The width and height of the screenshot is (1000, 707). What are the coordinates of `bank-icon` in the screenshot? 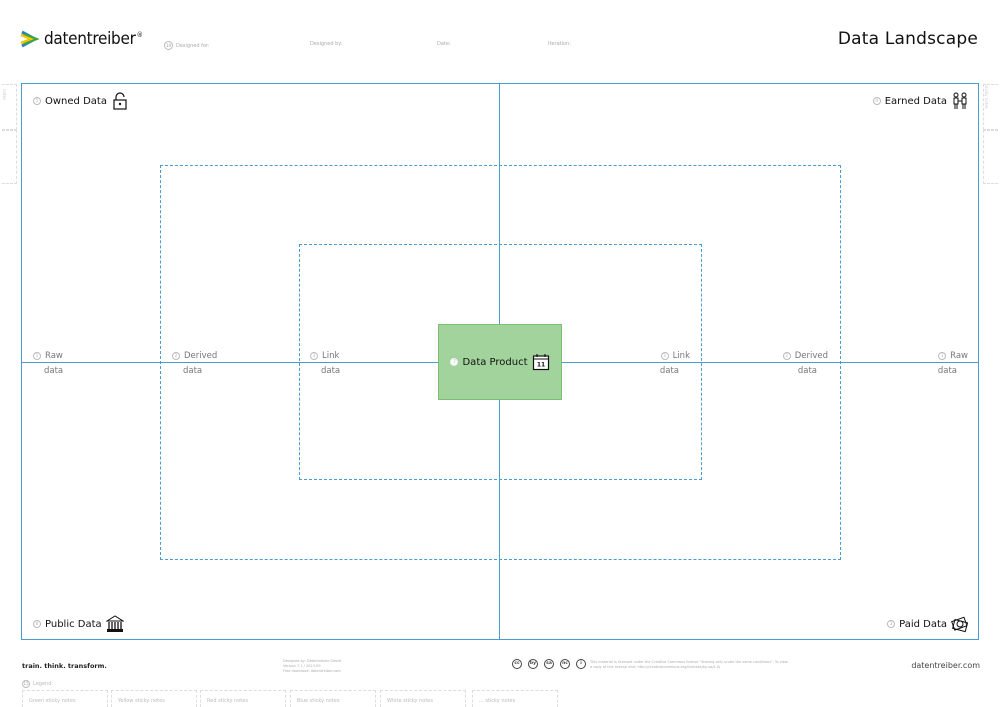 It's located at (114, 623).